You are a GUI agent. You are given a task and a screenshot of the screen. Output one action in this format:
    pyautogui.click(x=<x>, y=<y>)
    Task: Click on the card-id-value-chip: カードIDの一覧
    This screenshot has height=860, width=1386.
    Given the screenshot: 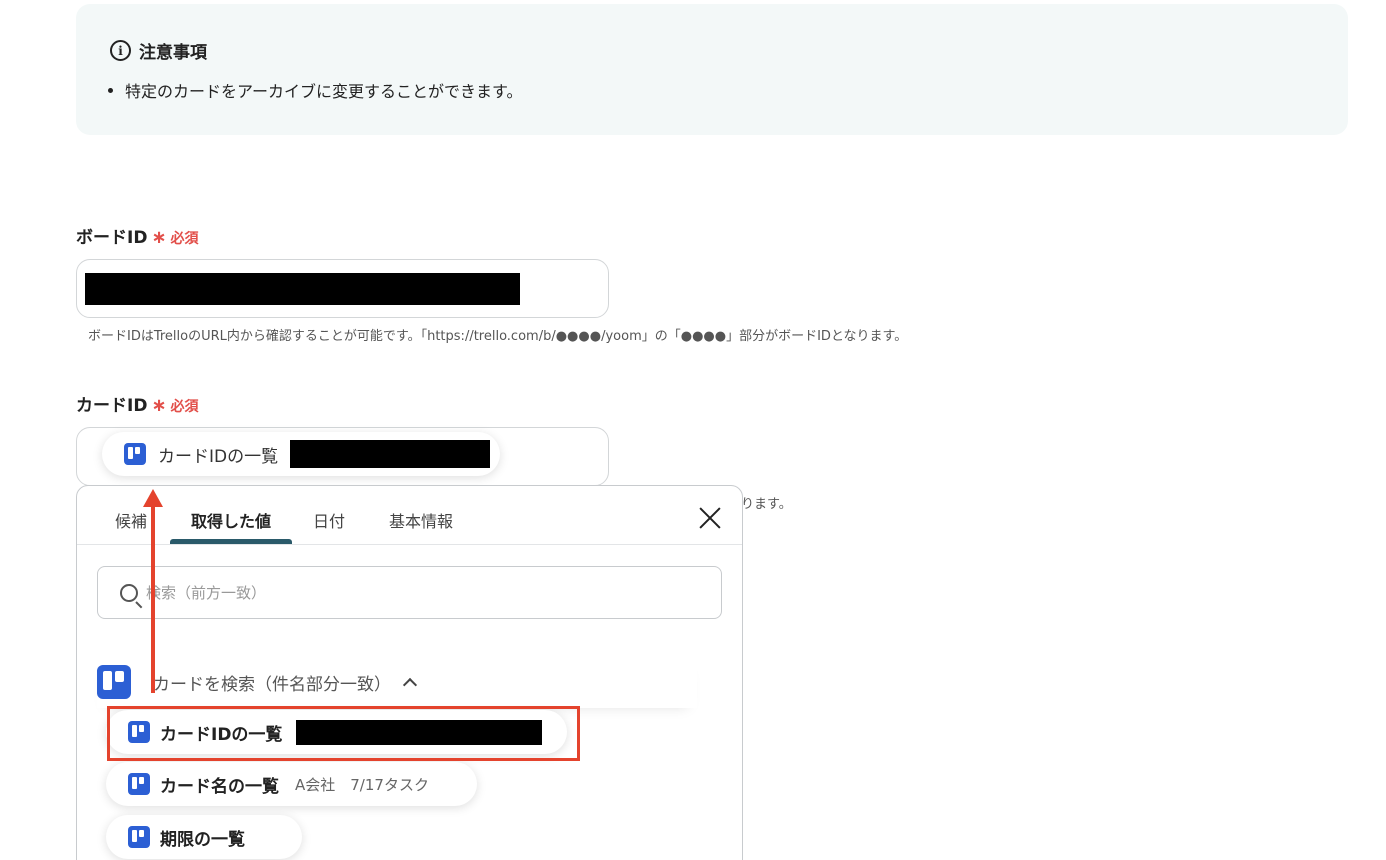 What is the action you would take?
    pyautogui.click(x=301, y=454)
    